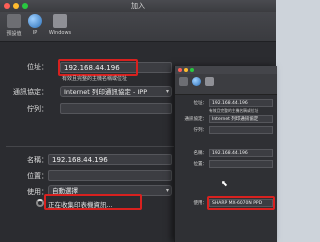  I want to click on location-label: 位置：, so click(37, 176).